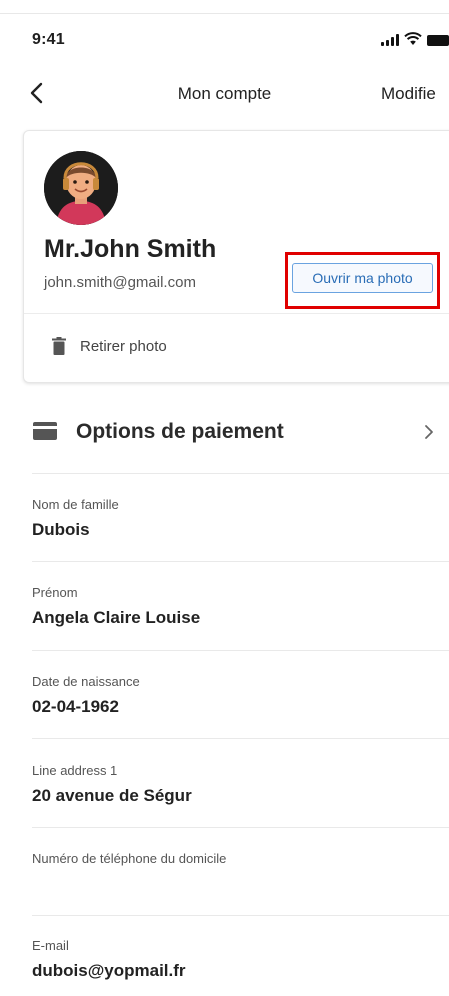  What do you see at coordinates (224, 7) in the screenshot?
I see `top-strip` at bounding box center [224, 7].